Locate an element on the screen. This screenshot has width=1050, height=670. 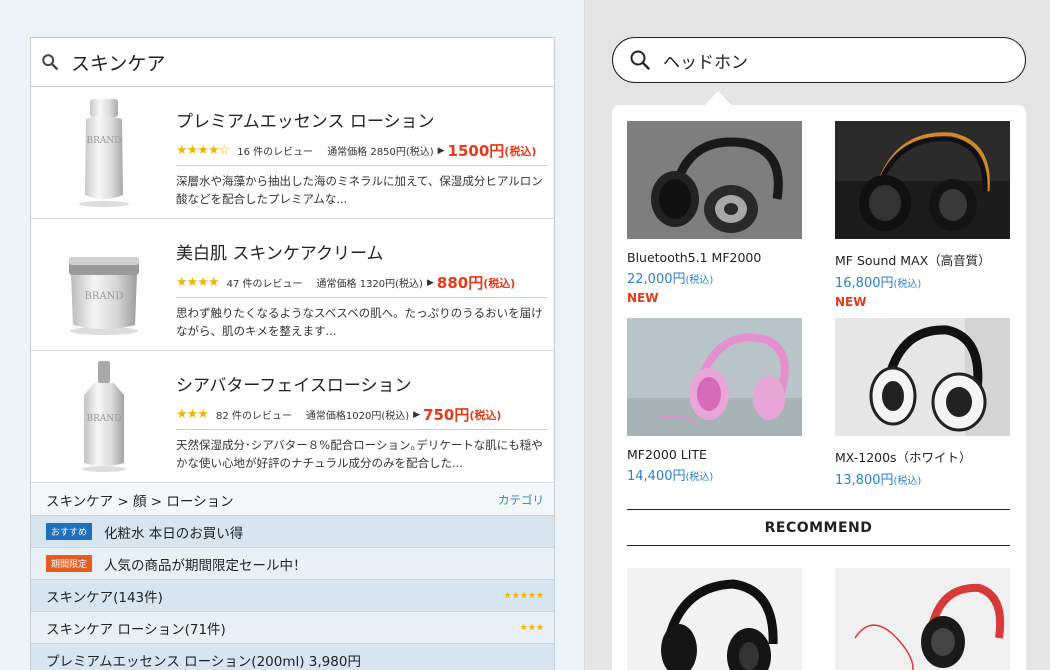
item-name: MX-1200s（ホワイト） is located at coordinates (903, 457).